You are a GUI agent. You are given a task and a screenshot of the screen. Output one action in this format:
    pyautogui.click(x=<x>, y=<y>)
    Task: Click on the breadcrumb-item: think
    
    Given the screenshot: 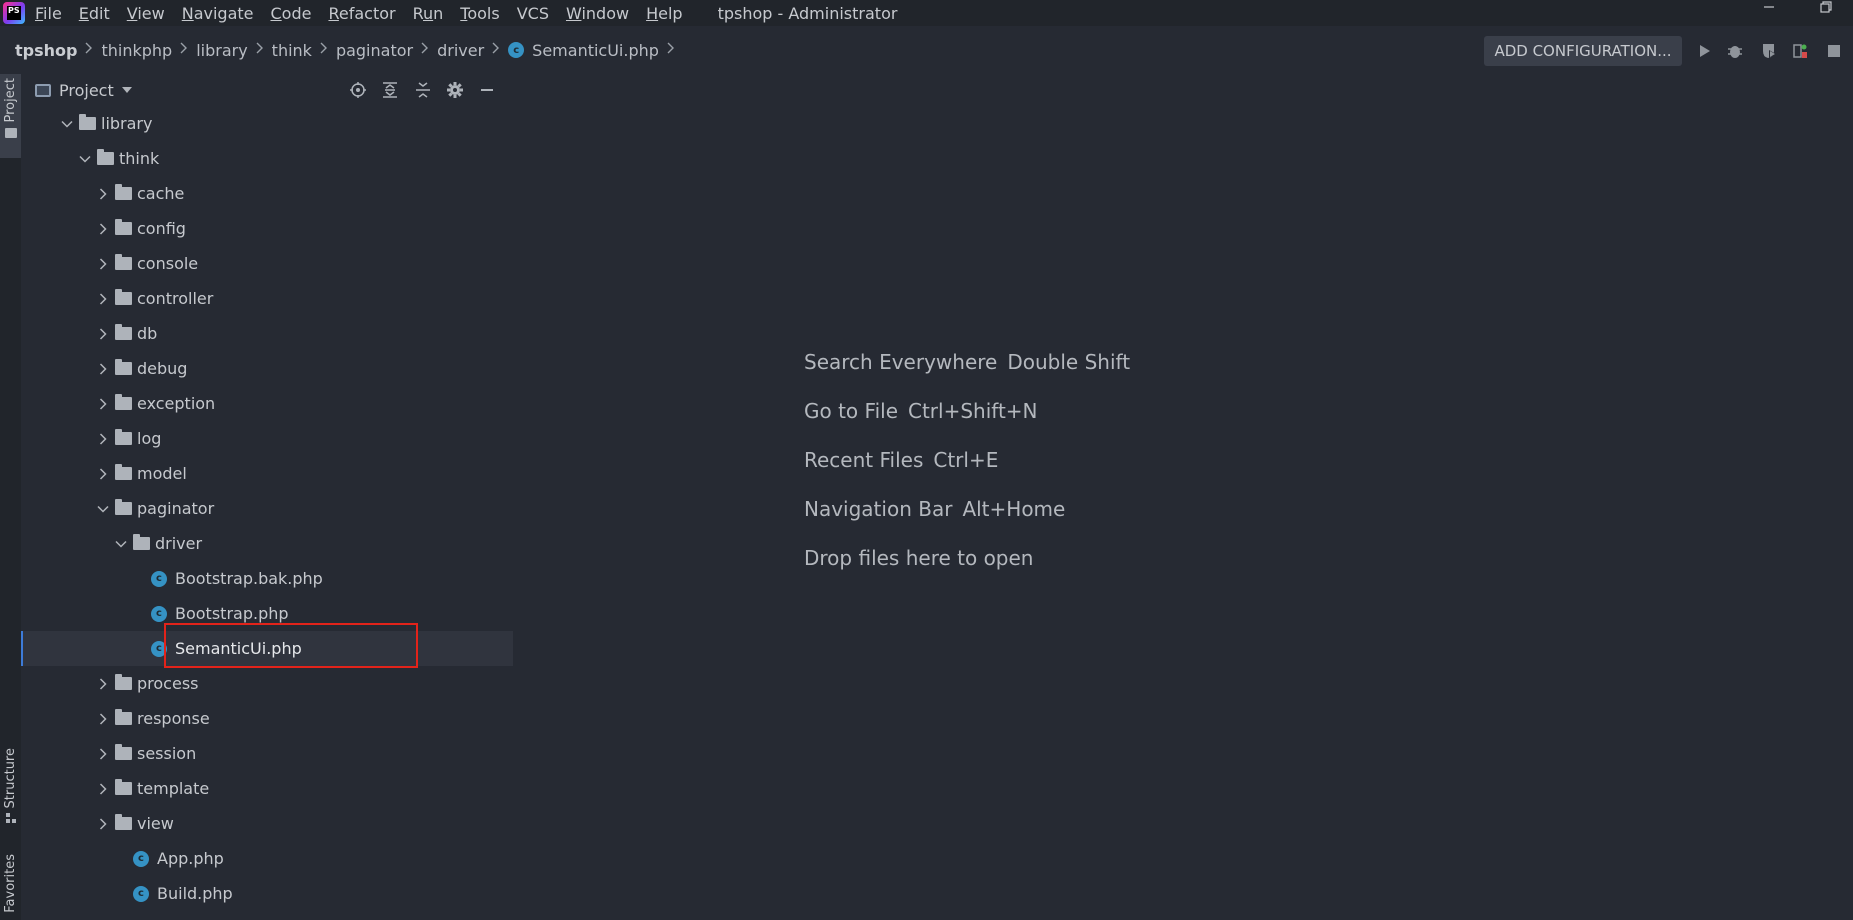 What is the action you would take?
    pyautogui.click(x=292, y=50)
    